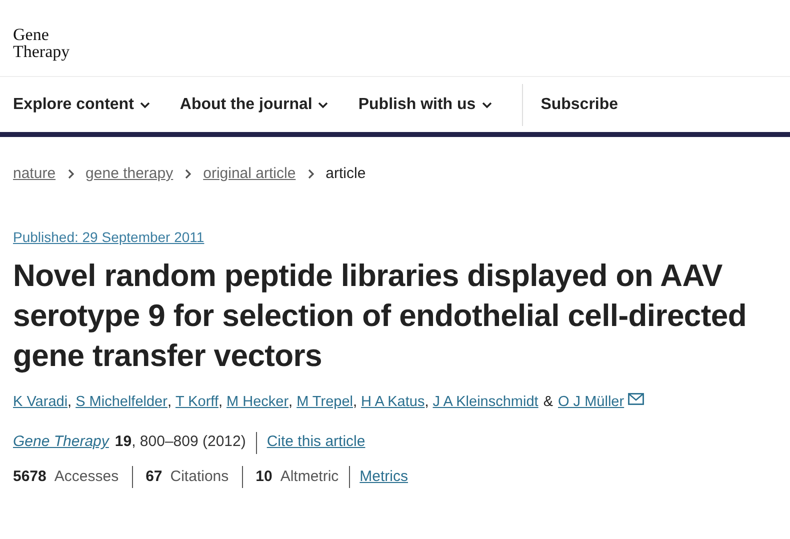  Describe the element at coordinates (384, 477) in the screenshot. I see `metrics-link: Metrics` at that location.